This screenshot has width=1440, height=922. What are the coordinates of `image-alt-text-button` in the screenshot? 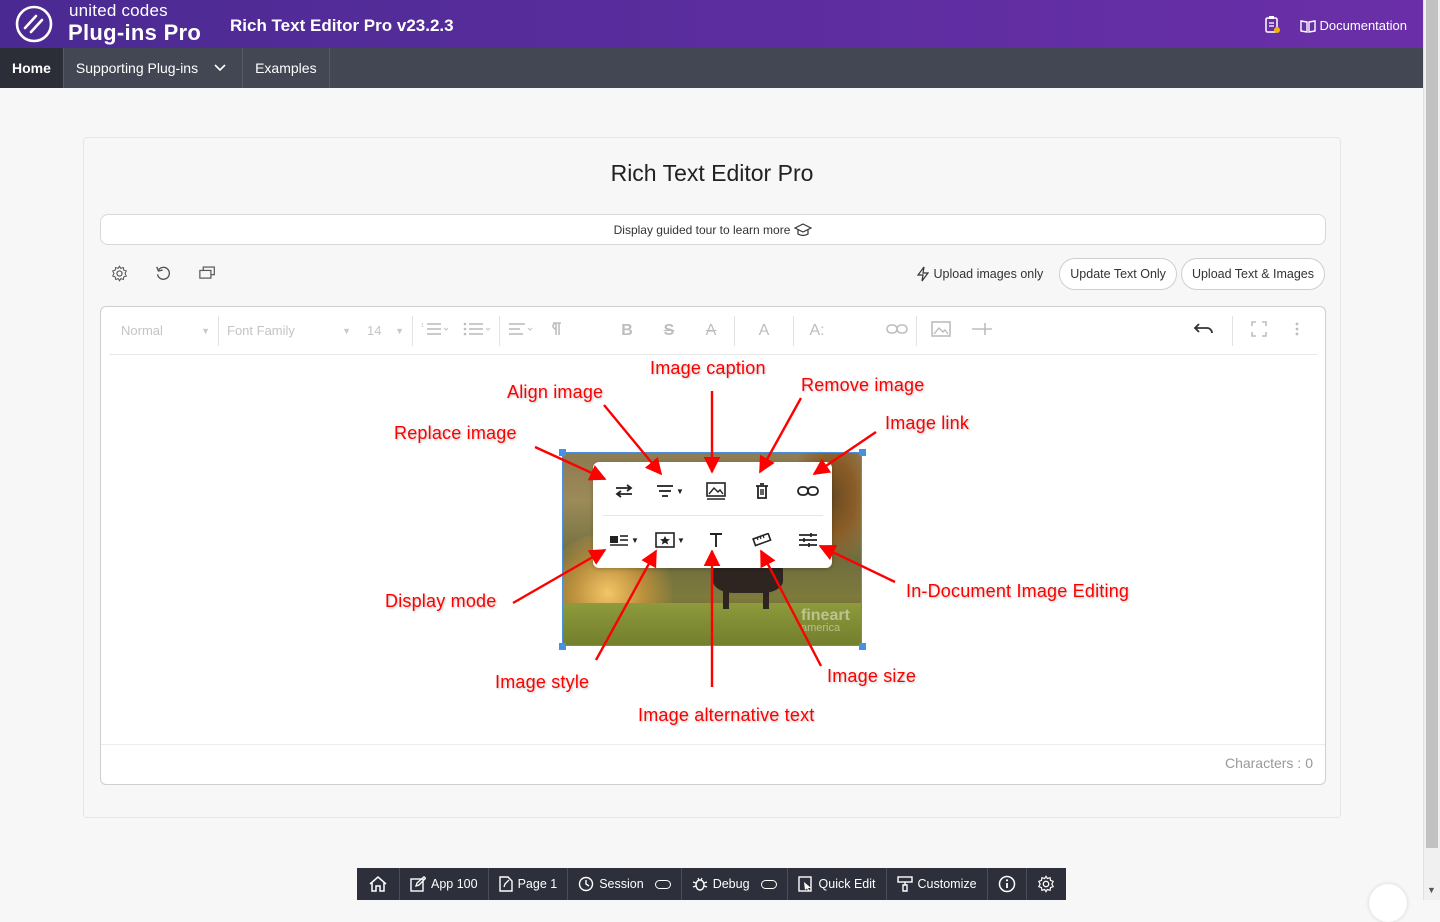 It's located at (716, 540).